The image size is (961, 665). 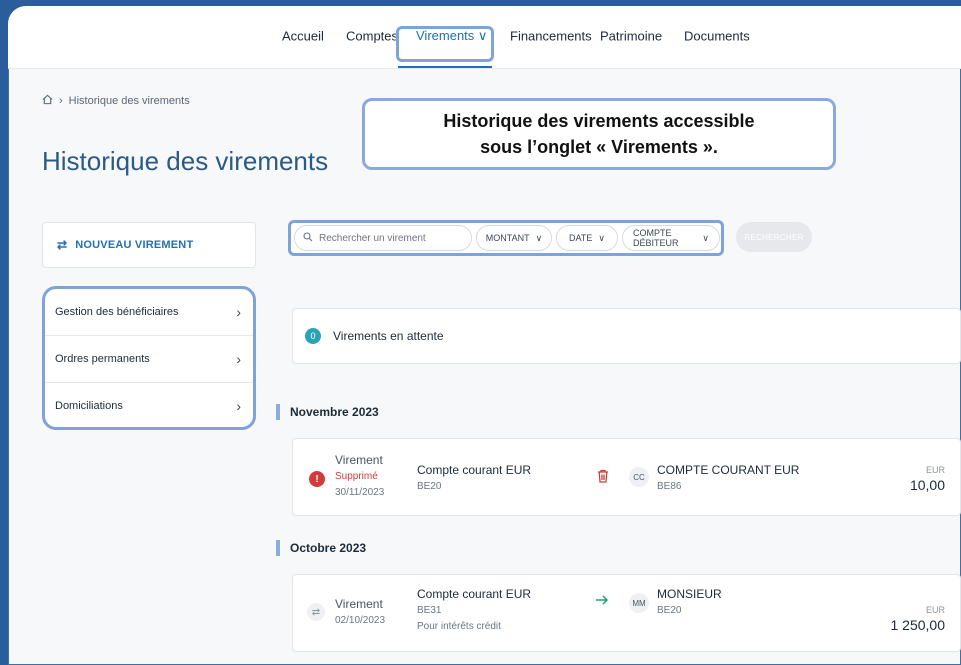 I want to click on callout-line-2: sous l’onglet « Virements »., so click(x=599, y=147).